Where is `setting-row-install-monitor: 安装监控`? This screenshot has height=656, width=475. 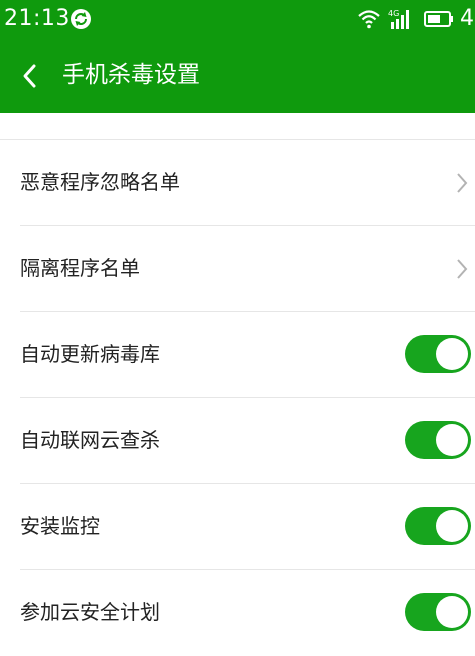 setting-row-install-monitor: 安装监控 is located at coordinates (237, 527).